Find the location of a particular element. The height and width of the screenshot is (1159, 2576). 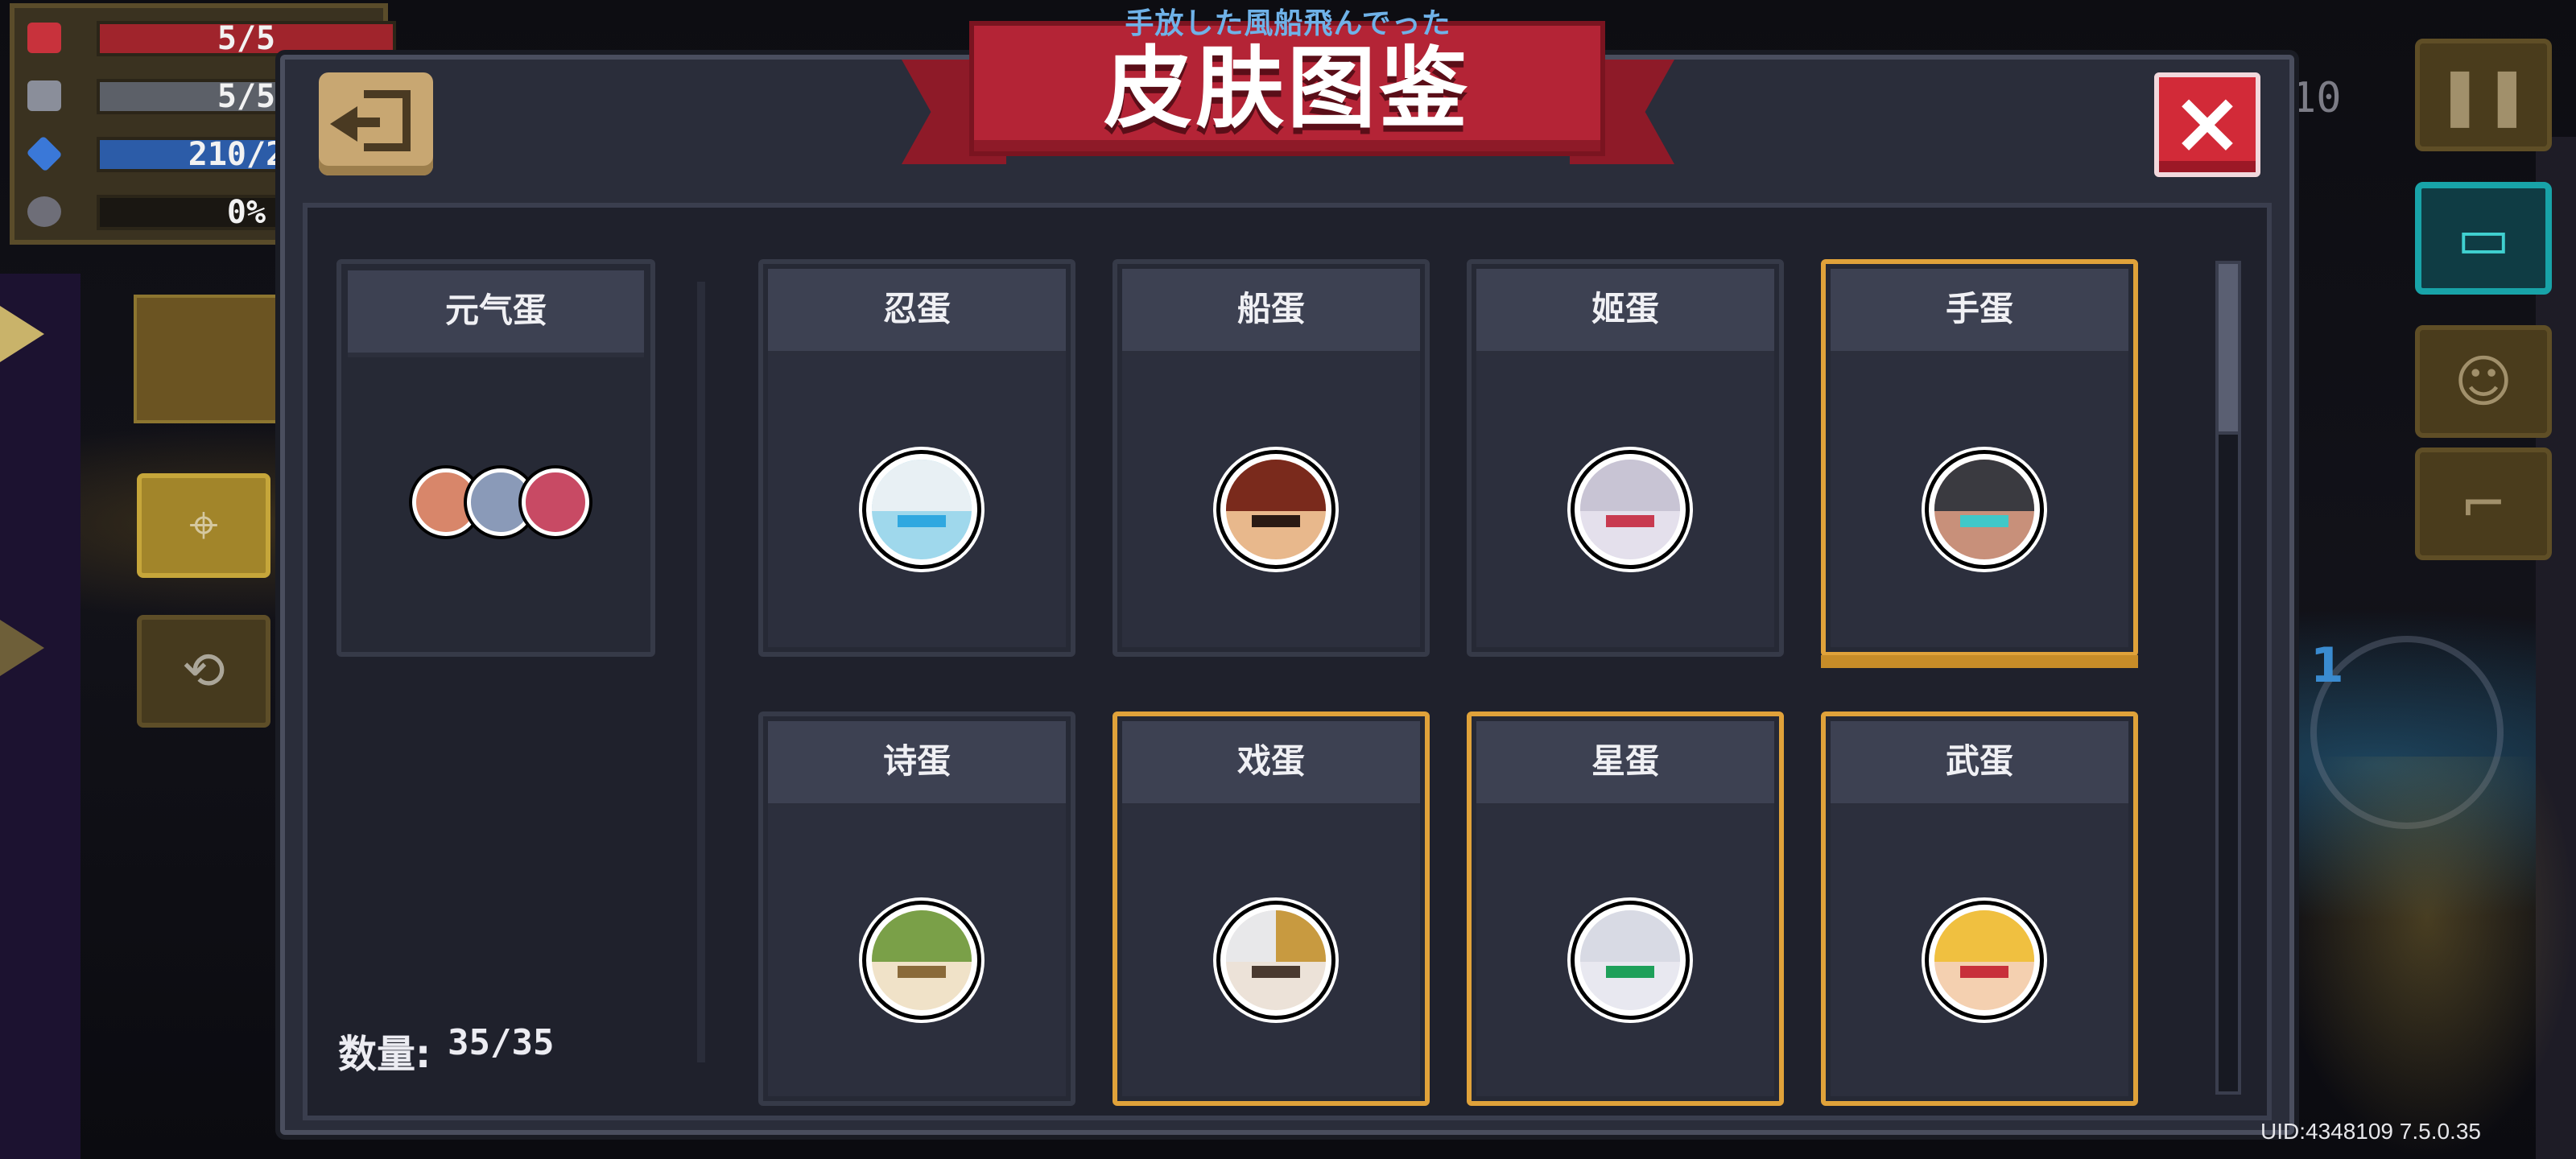

skin-card-shi: 诗蛋 is located at coordinates (916, 908).